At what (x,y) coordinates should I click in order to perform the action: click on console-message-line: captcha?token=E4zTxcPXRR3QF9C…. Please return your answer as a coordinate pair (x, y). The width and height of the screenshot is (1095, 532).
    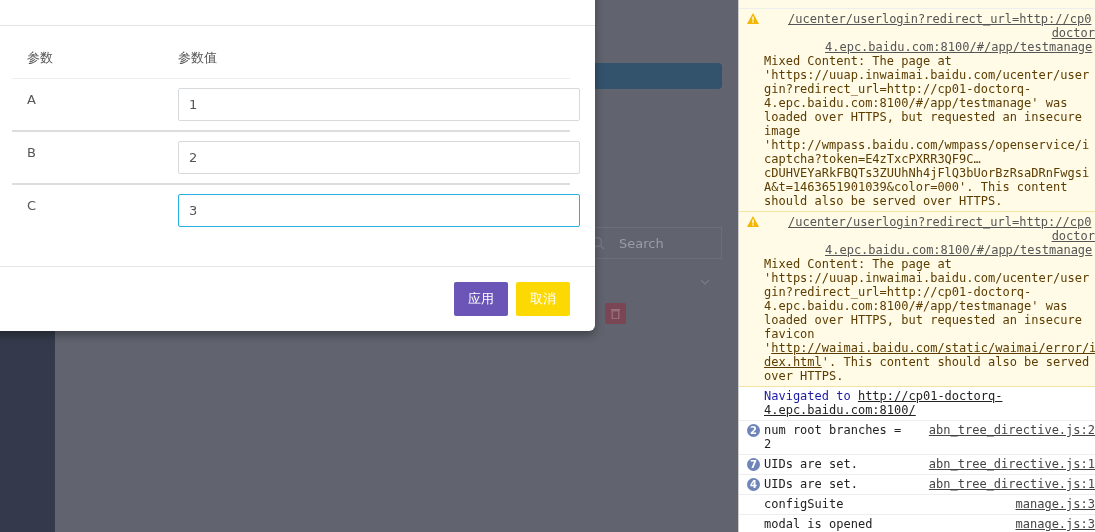
    Looking at the image, I should click on (873, 159).